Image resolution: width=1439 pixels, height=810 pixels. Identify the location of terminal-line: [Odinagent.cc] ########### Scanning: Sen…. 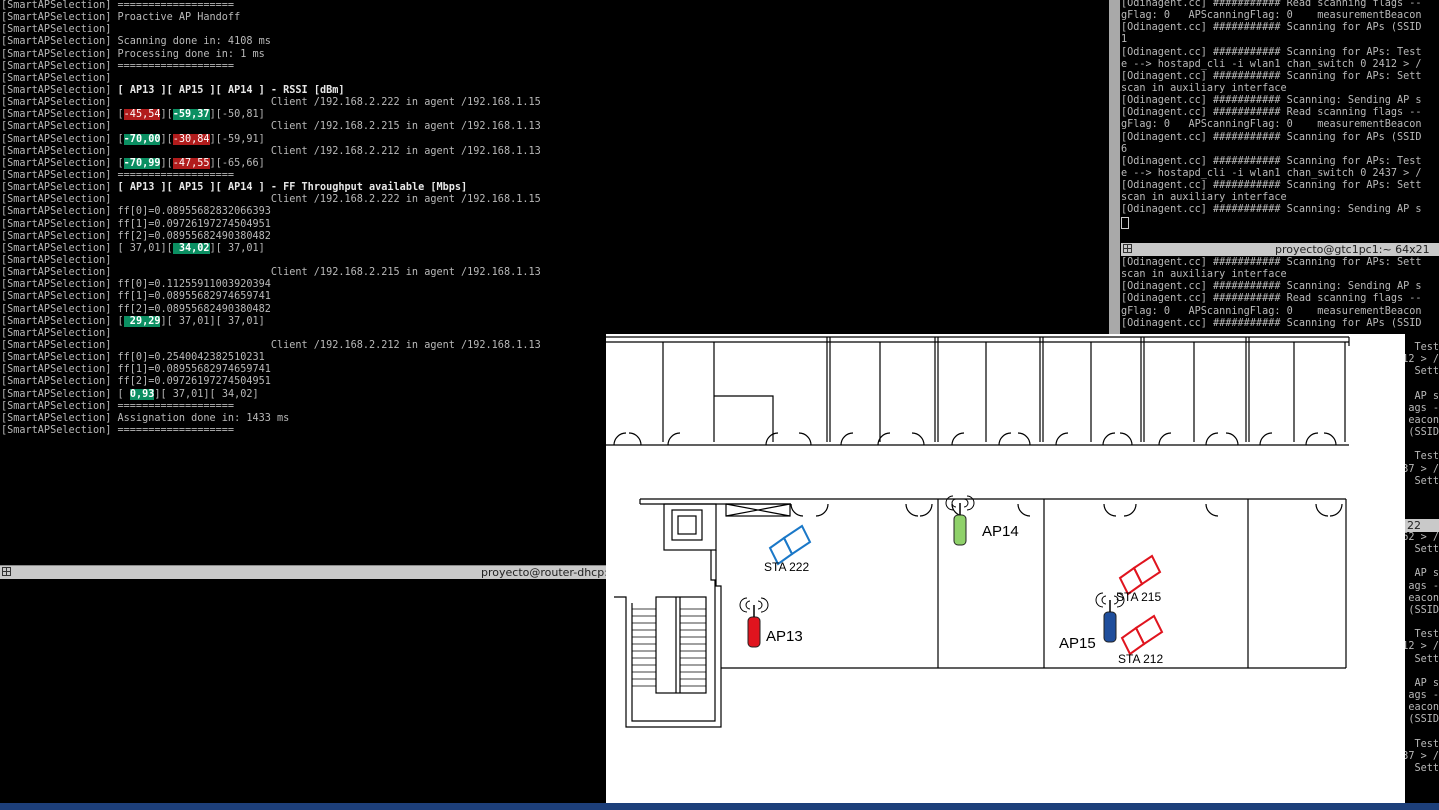
(1271, 287).